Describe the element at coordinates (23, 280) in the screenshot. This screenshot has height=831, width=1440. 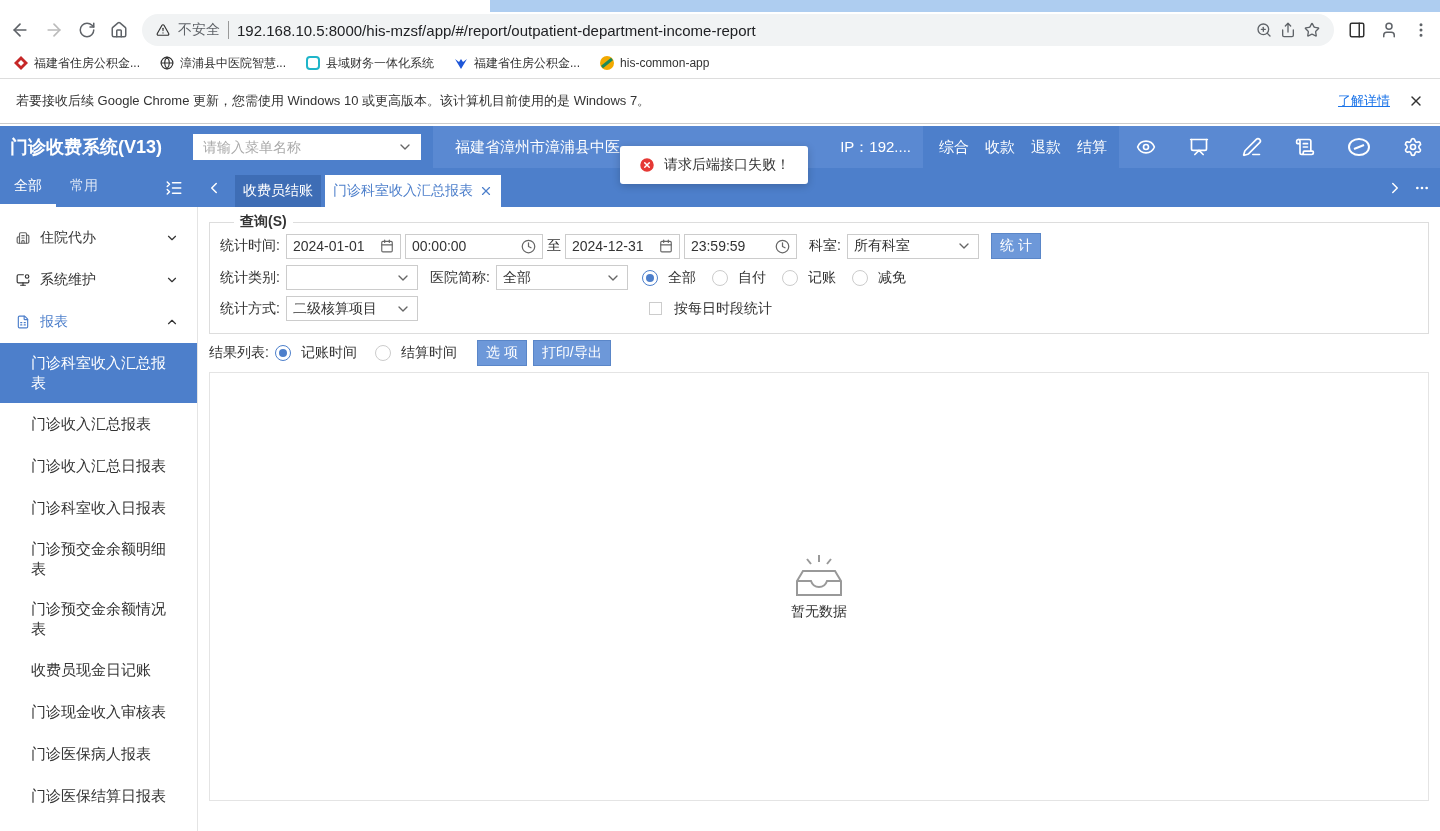
I see `monitor-icon` at that location.